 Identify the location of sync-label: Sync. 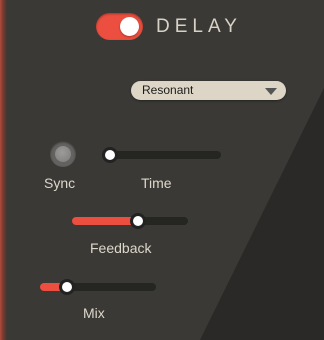
(60, 183).